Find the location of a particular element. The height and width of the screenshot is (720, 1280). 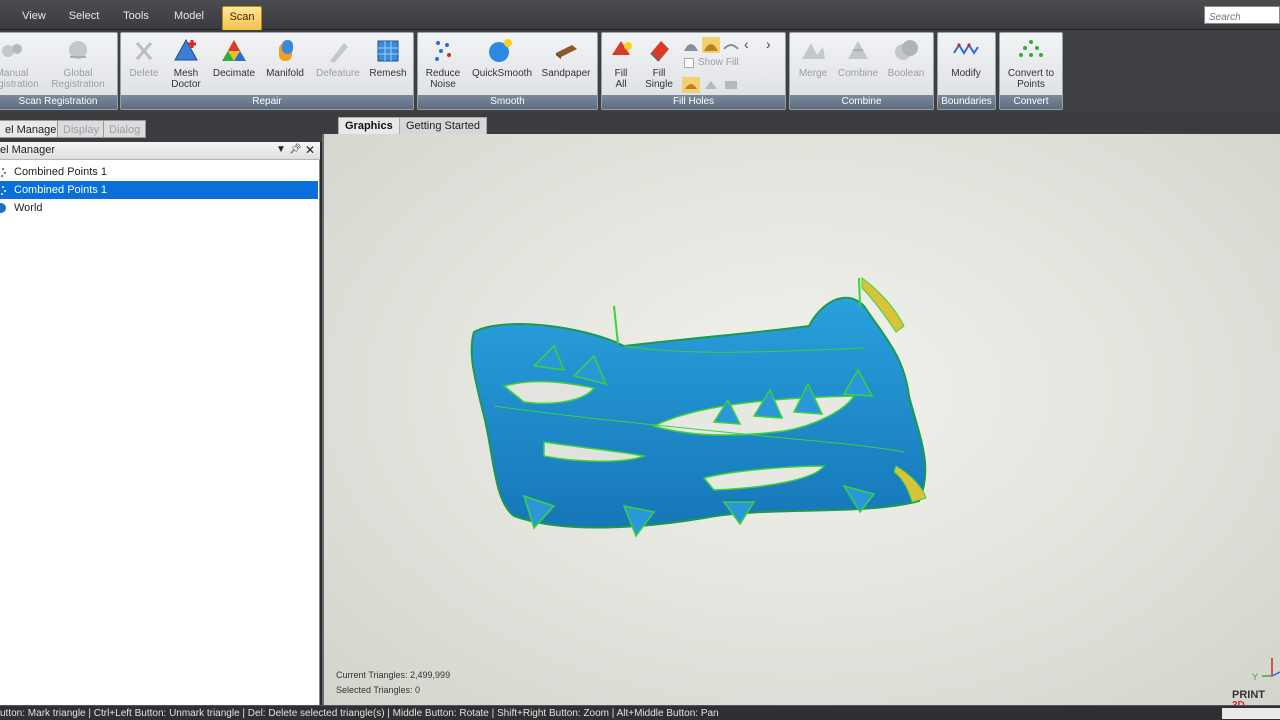

tree-item-combined-points-1: Combined Points 1 is located at coordinates (159, 172).